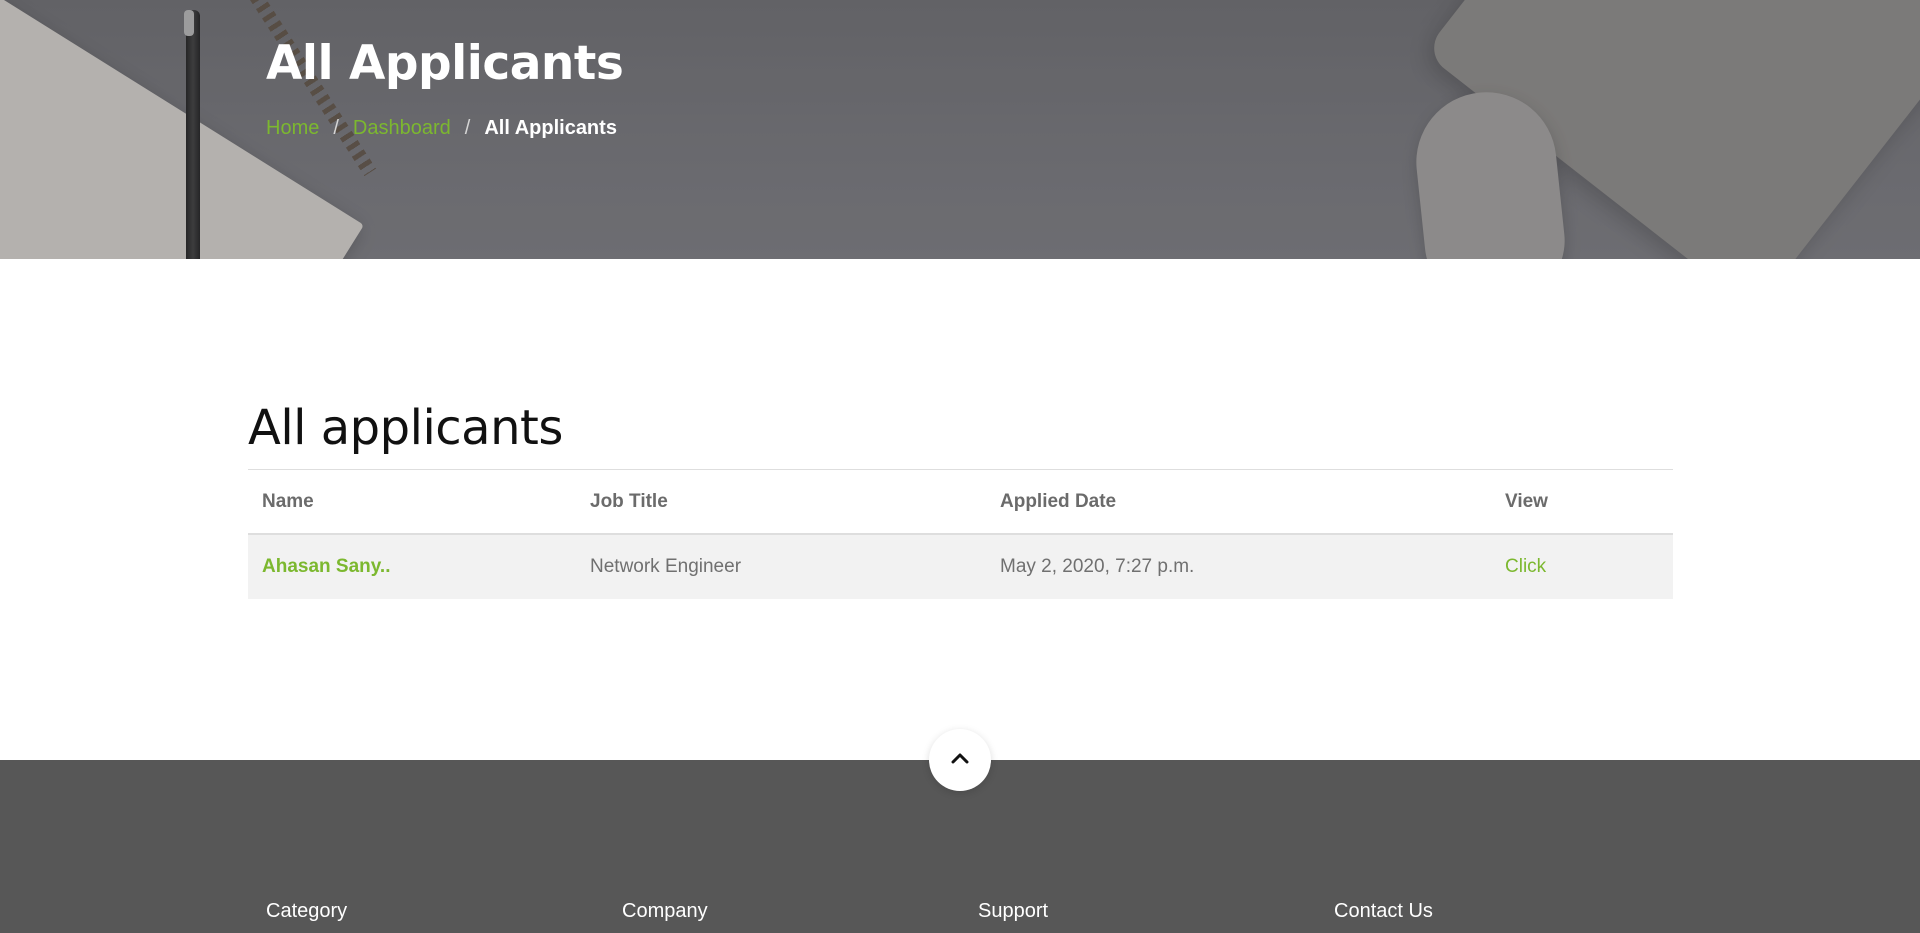 This screenshot has height=933, width=1920. I want to click on scroll-to-top-button, so click(960, 760).